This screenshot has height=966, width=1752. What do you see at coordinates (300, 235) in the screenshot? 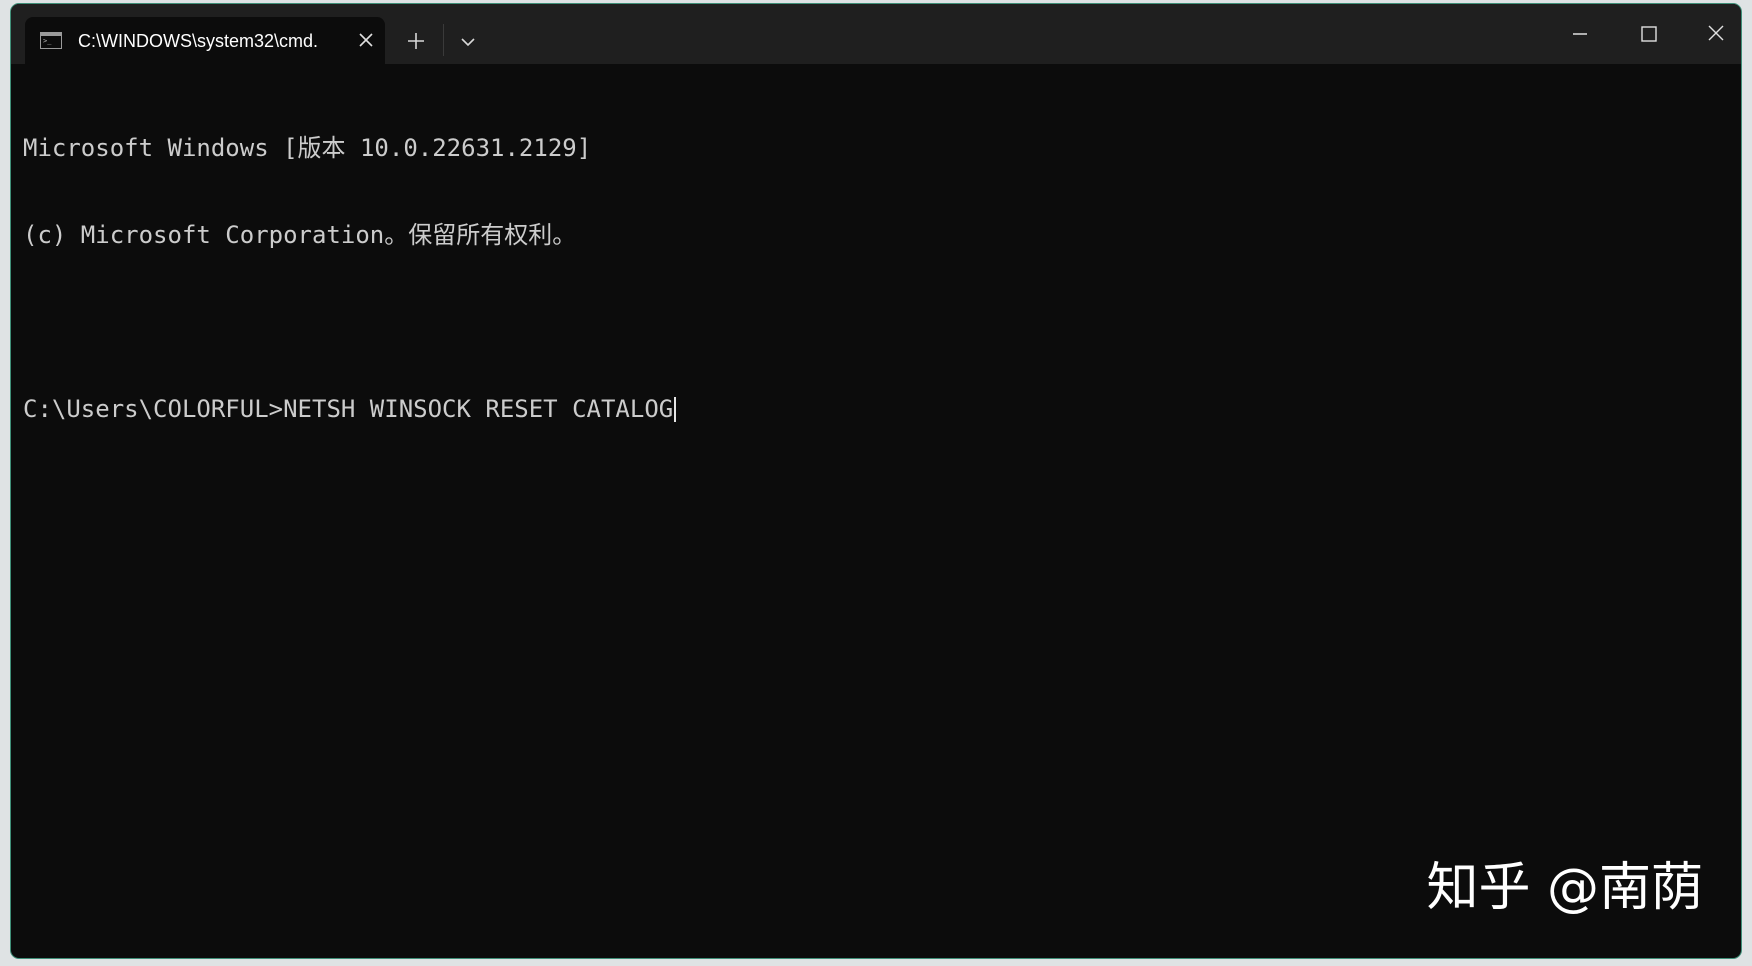
I see `console-line: (c) Microsoft Corporation。保留所有权利。` at bounding box center [300, 235].